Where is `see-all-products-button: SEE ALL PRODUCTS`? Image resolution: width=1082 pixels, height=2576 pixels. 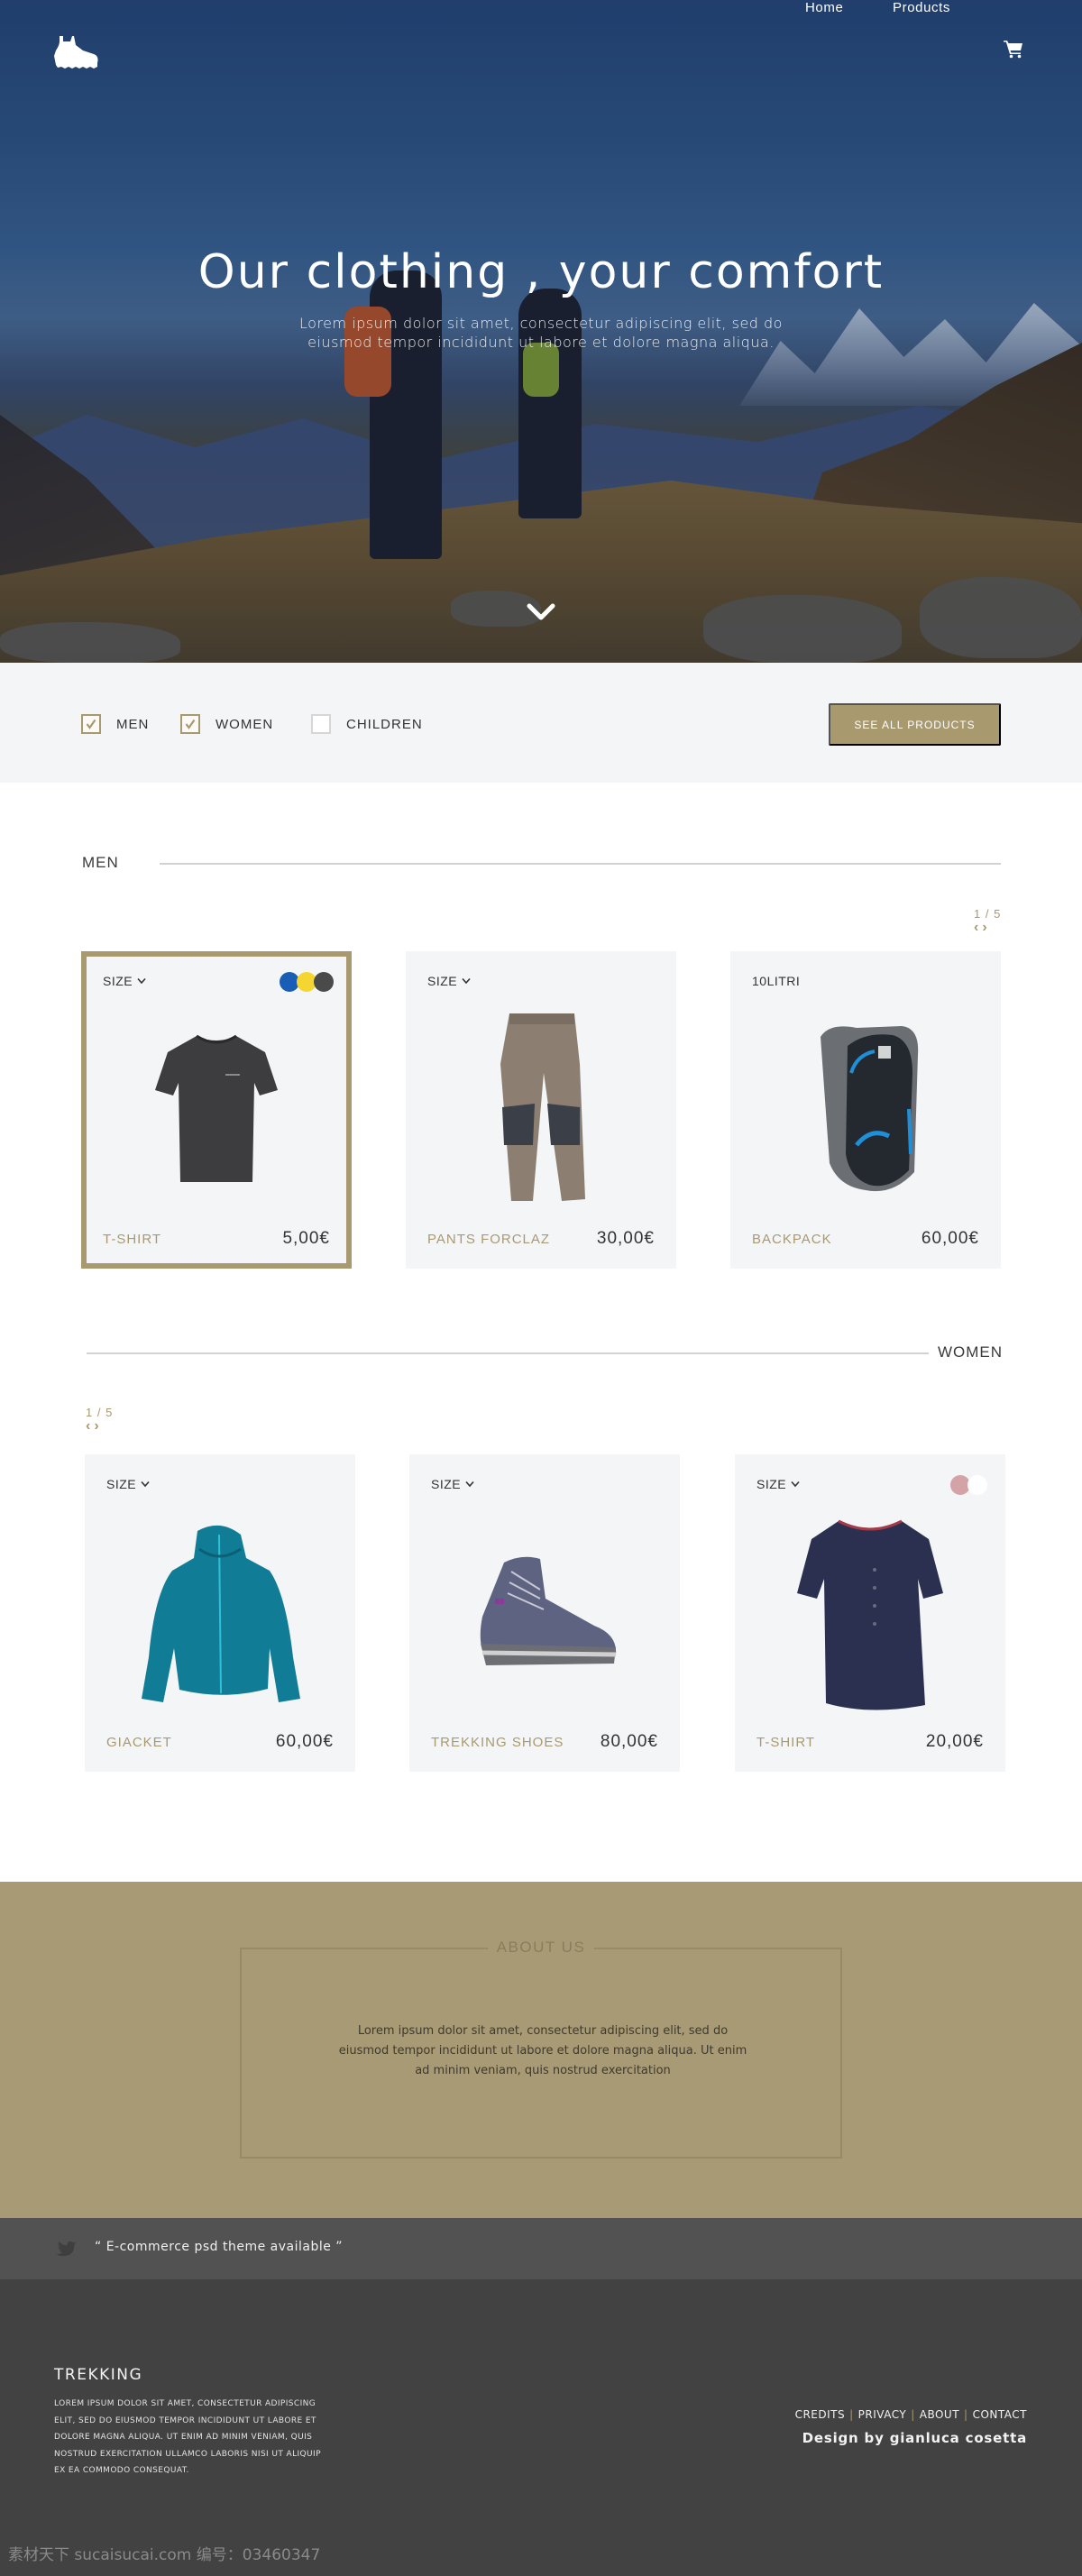 see-all-products-button: SEE ALL PRODUCTS is located at coordinates (915, 724).